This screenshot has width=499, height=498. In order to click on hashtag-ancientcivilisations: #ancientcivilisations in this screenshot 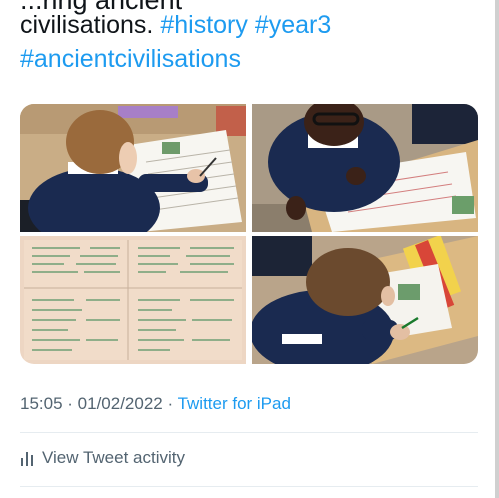, I will do `click(130, 59)`.